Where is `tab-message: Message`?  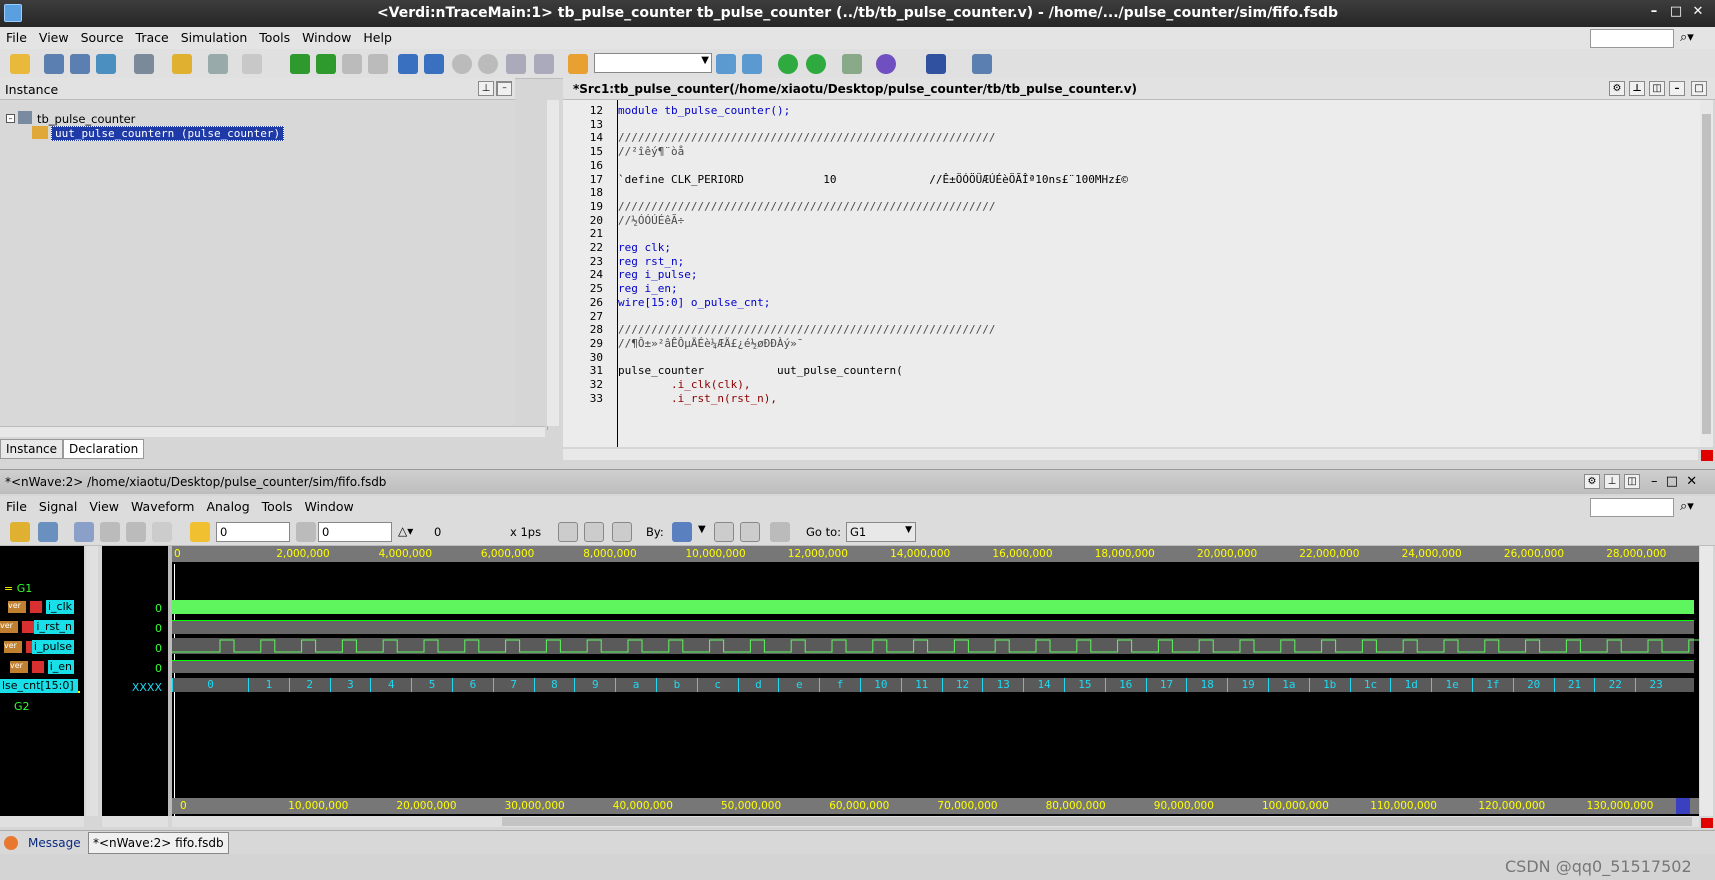 tab-message: Message is located at coordinates (54, 843).